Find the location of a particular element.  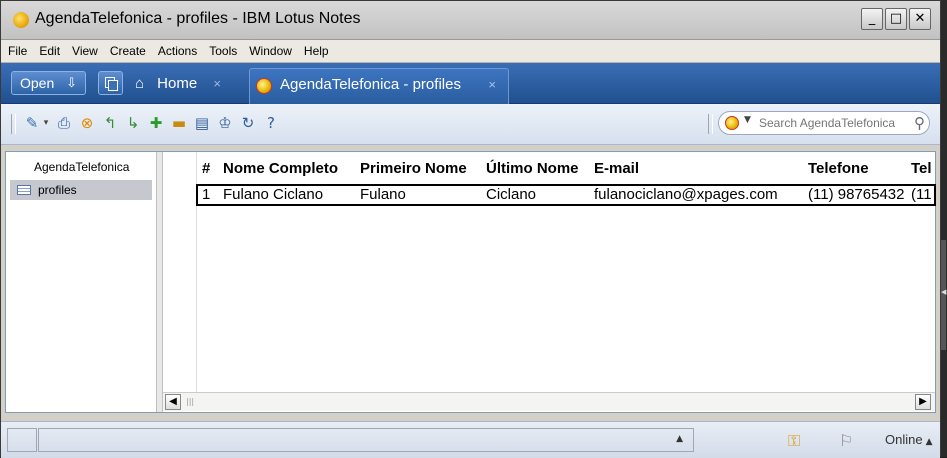

column-header-email: E-mail is located at coordinates (616, 168).